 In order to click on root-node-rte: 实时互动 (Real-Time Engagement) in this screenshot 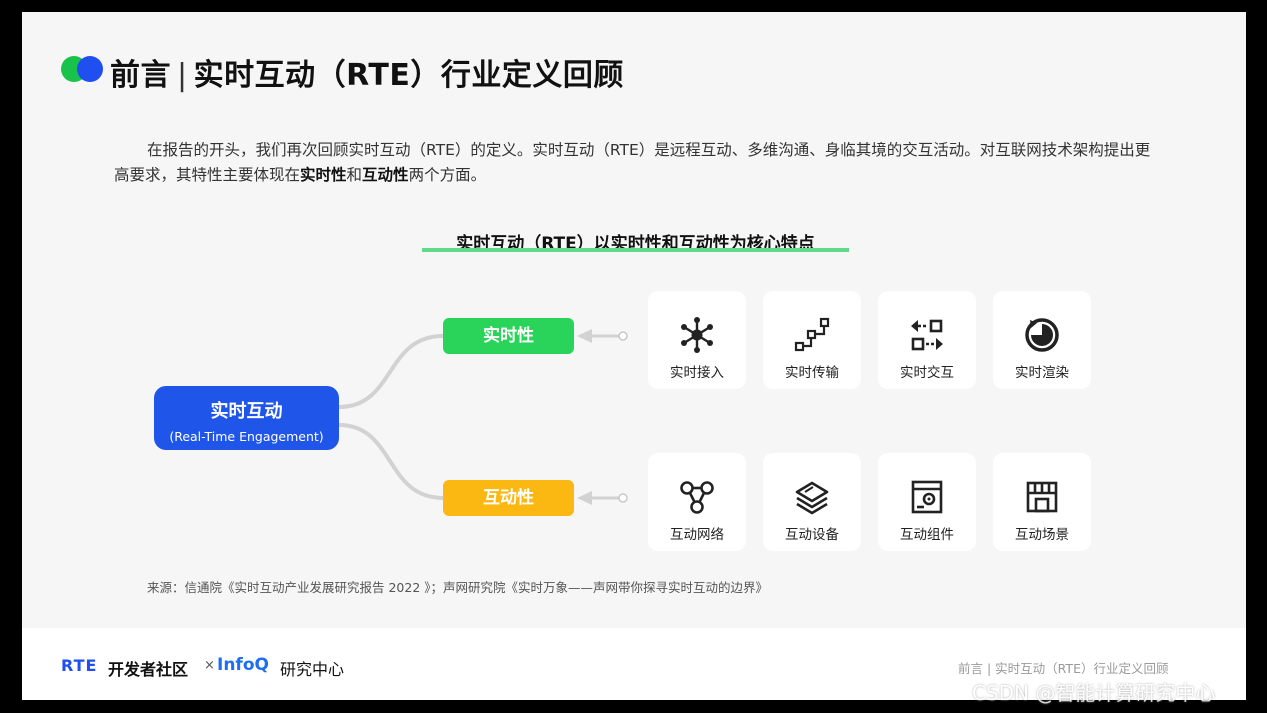, I will do `click(246, 418)`.